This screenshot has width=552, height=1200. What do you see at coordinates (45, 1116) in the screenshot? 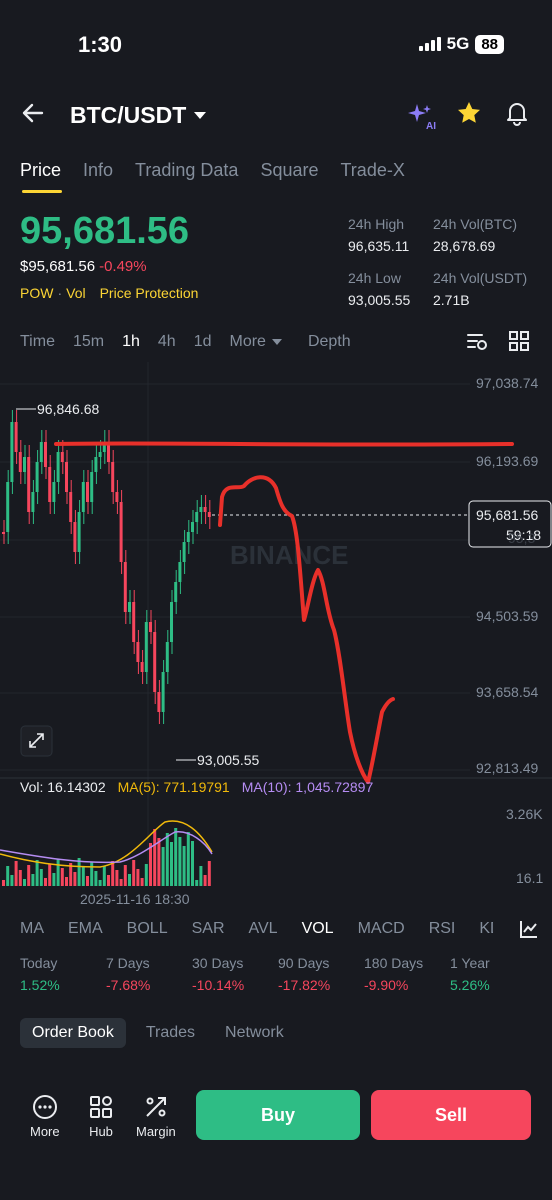
I see `more-button: More` at bounding box center [45, 1116].